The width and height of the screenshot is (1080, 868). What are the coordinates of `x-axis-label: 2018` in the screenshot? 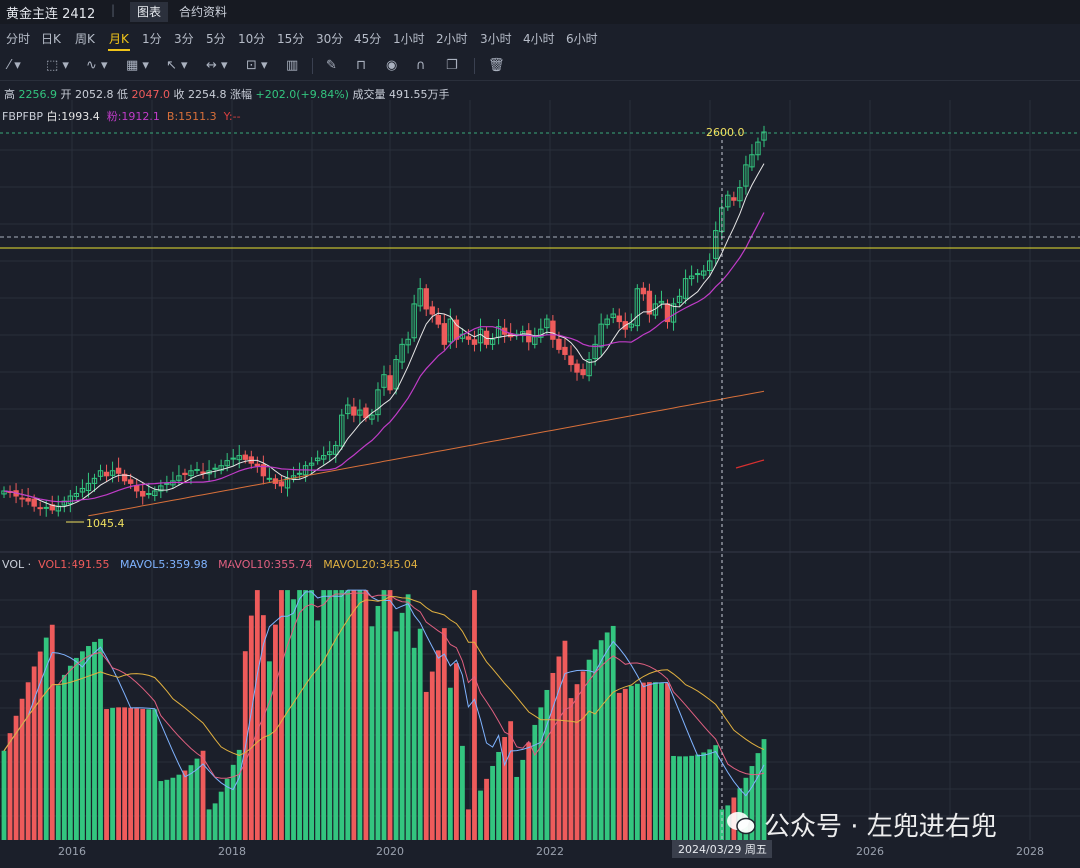 It's located at (232, 851).